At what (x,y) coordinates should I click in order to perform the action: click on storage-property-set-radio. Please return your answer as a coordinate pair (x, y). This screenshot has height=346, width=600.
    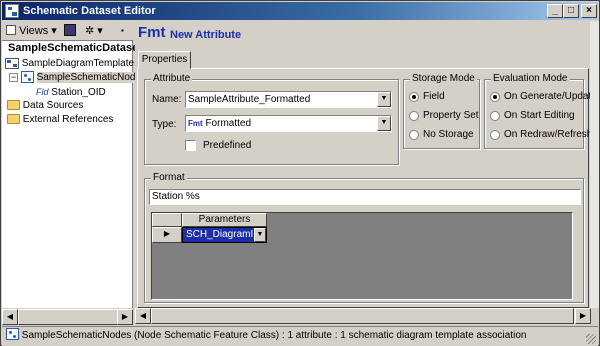
    Looking at the image, I should click on (414, 116).